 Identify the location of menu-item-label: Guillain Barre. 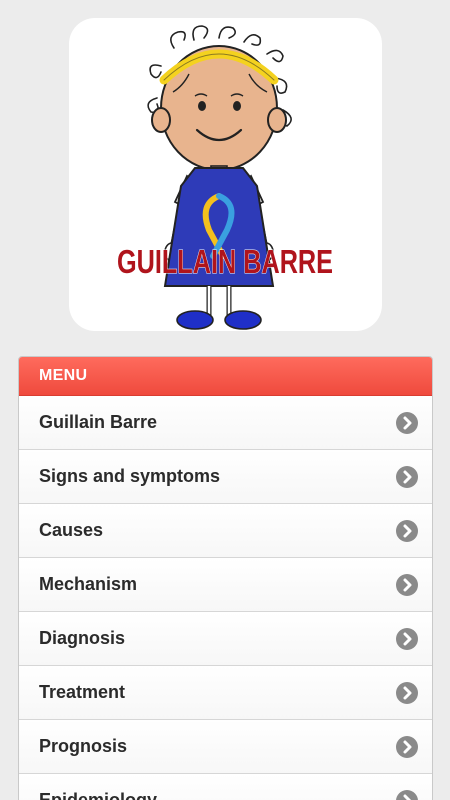
(98, 422).